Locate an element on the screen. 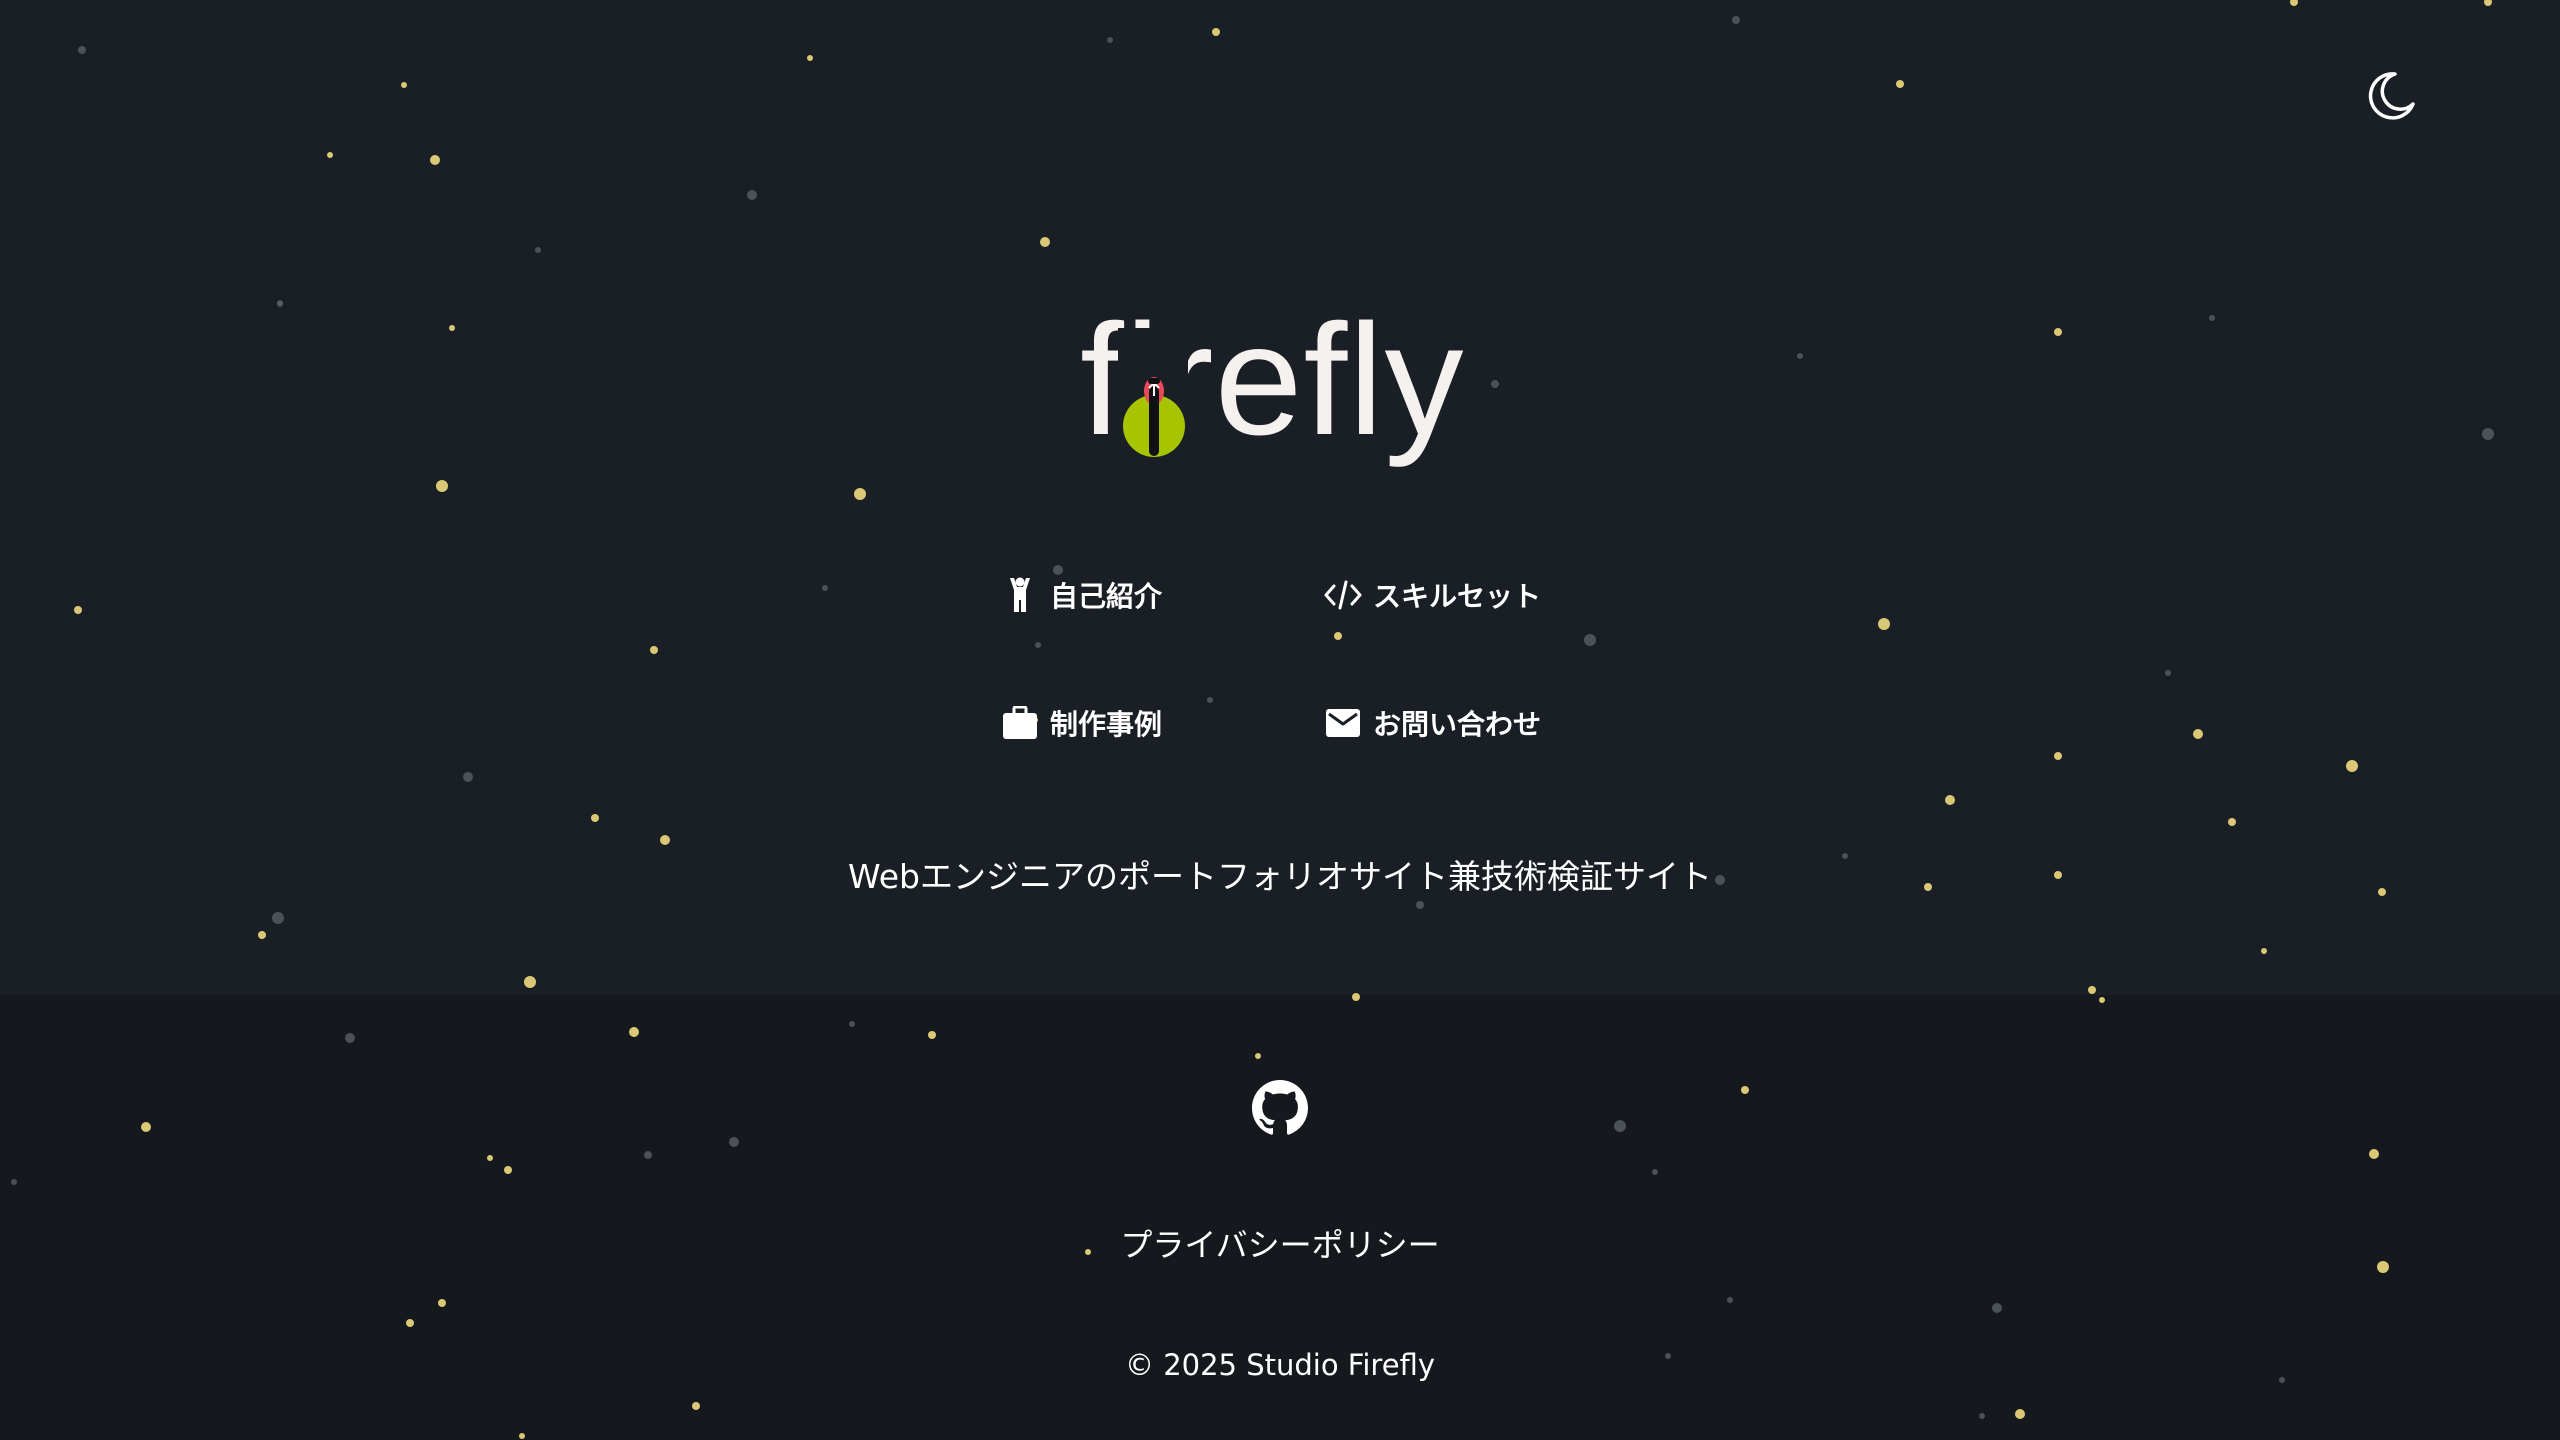  code-icon is located at coordinates (1343, 595).